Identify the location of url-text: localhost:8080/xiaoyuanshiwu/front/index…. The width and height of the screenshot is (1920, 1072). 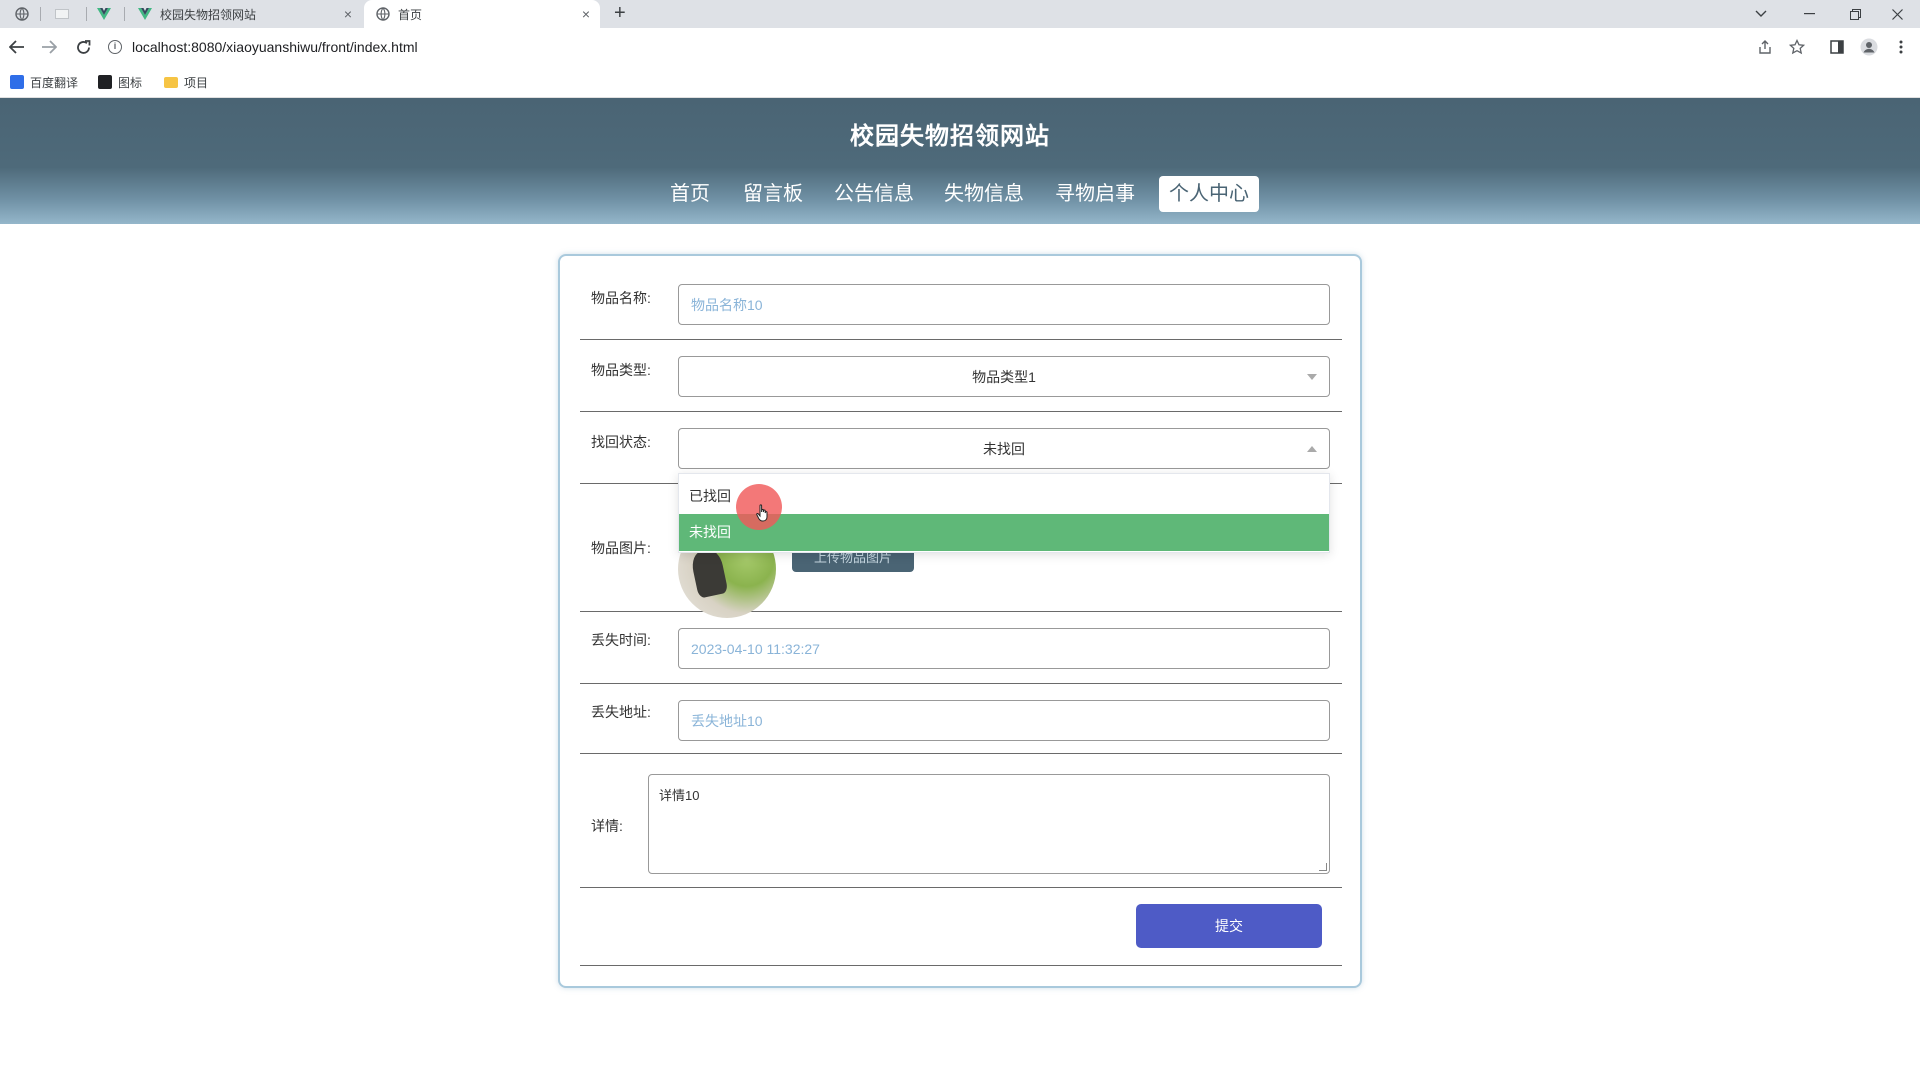
(275, 47).